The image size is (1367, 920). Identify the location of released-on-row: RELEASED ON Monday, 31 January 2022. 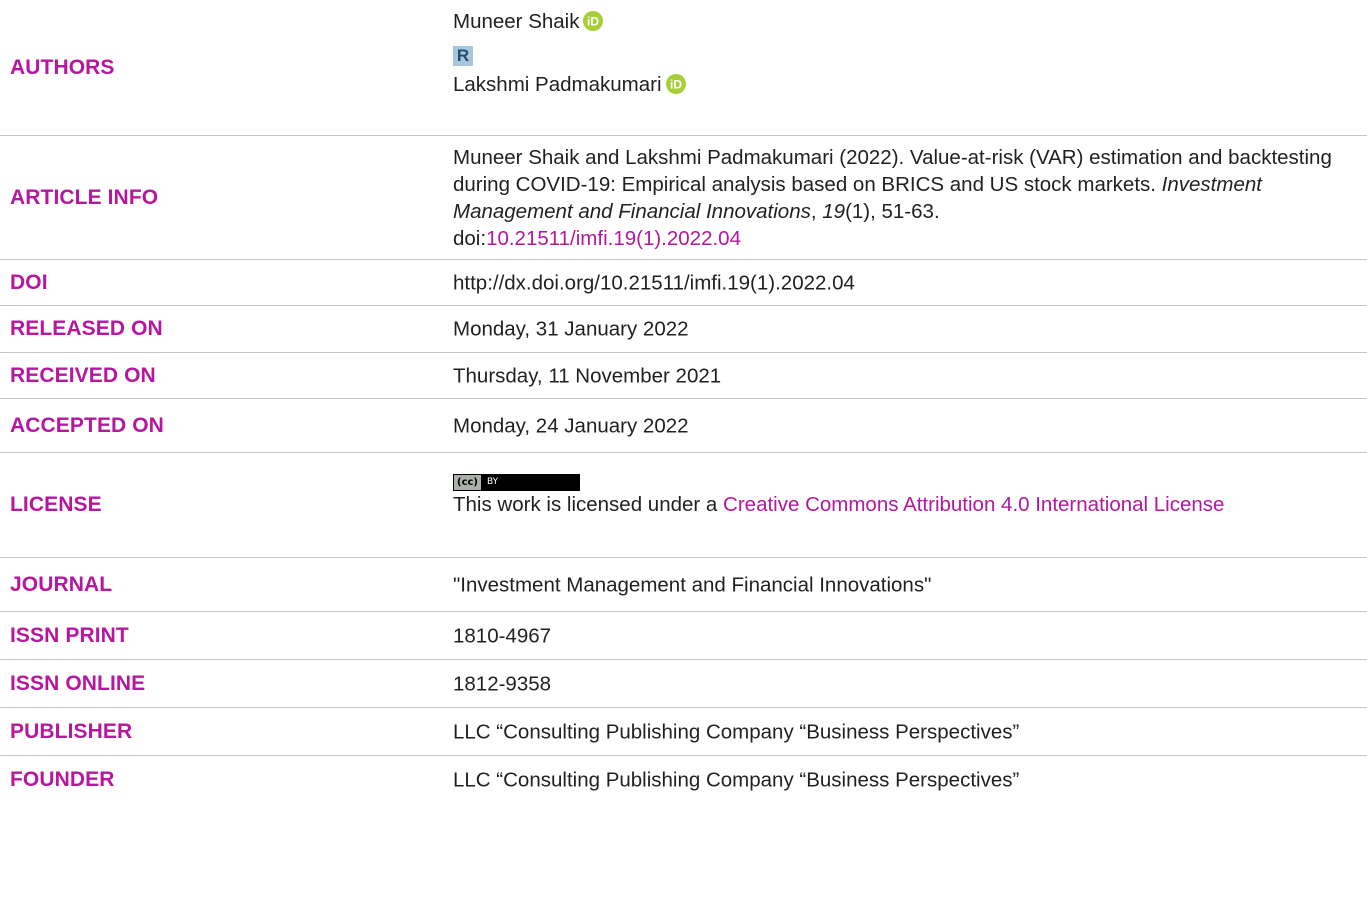
(683, 329).